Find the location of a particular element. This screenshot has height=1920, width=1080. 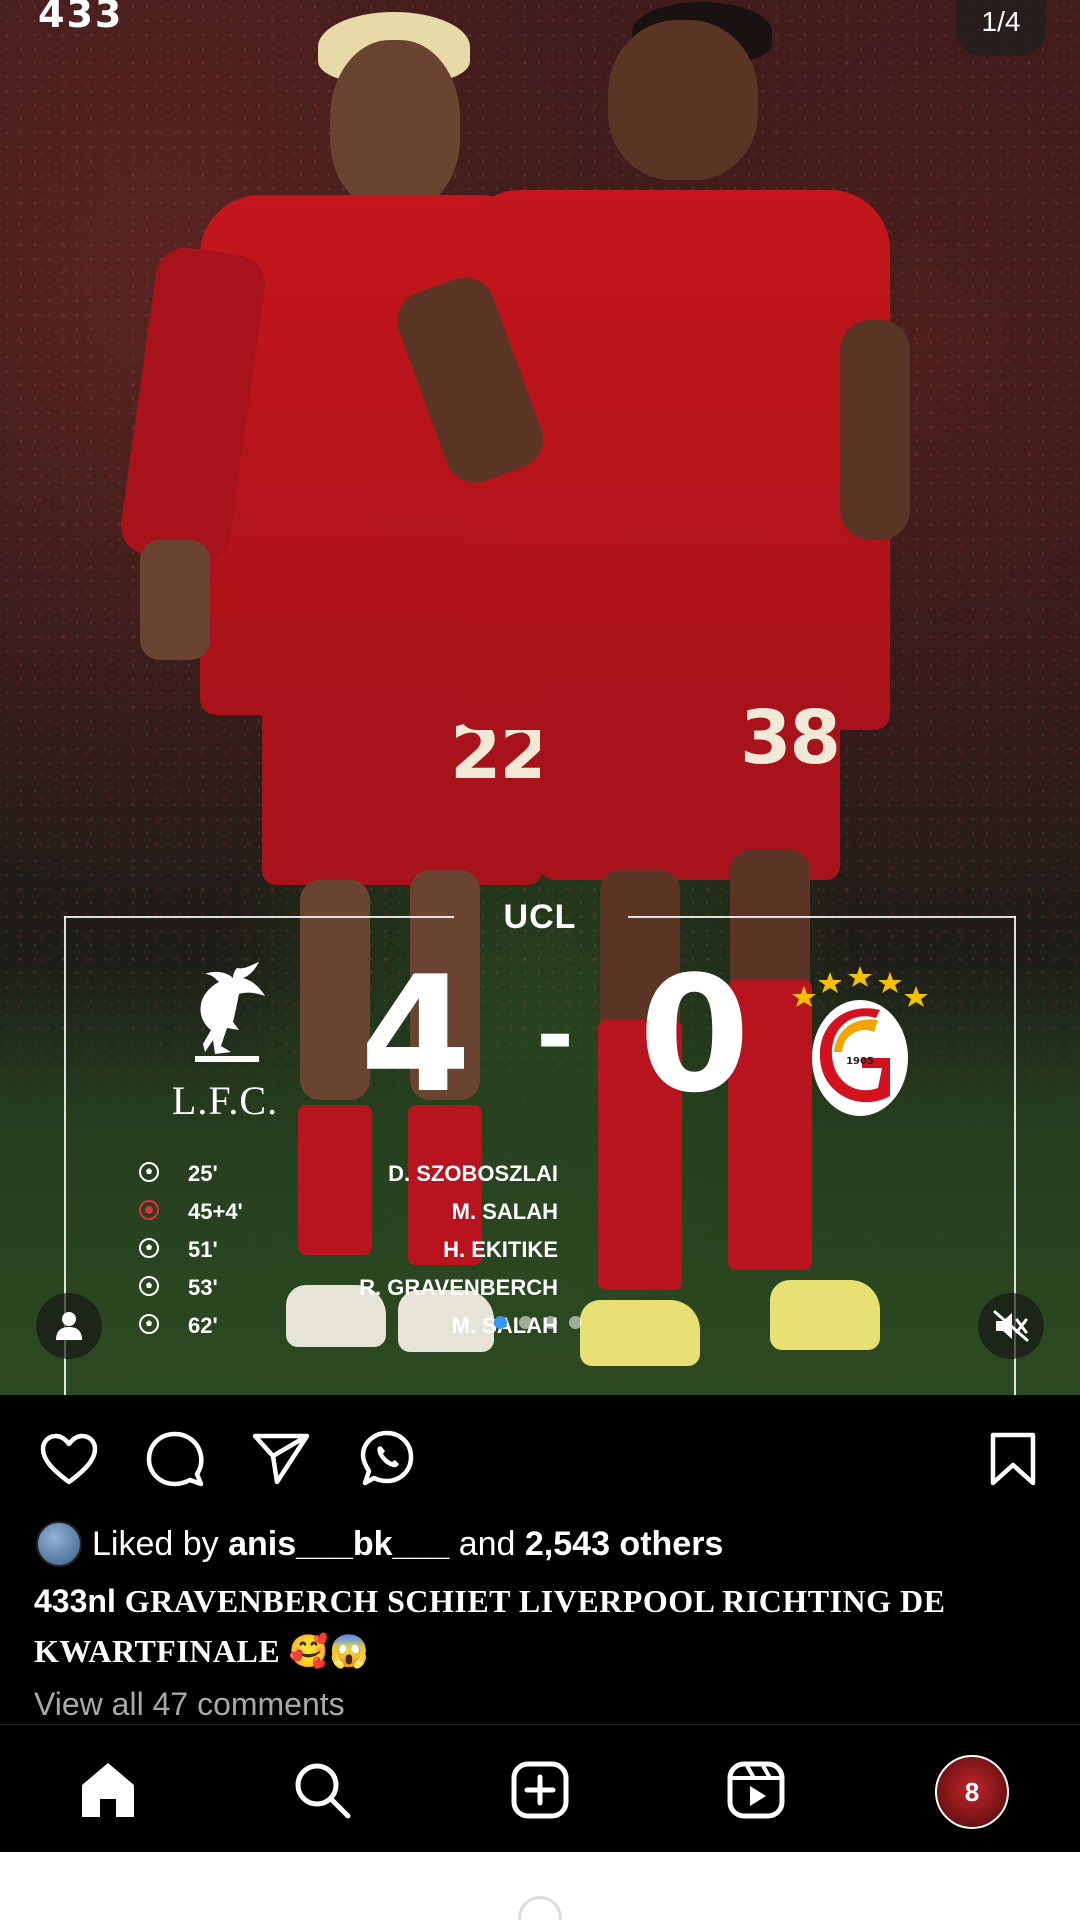

goal-minute: 25' is located at coordinates (203, 1173).